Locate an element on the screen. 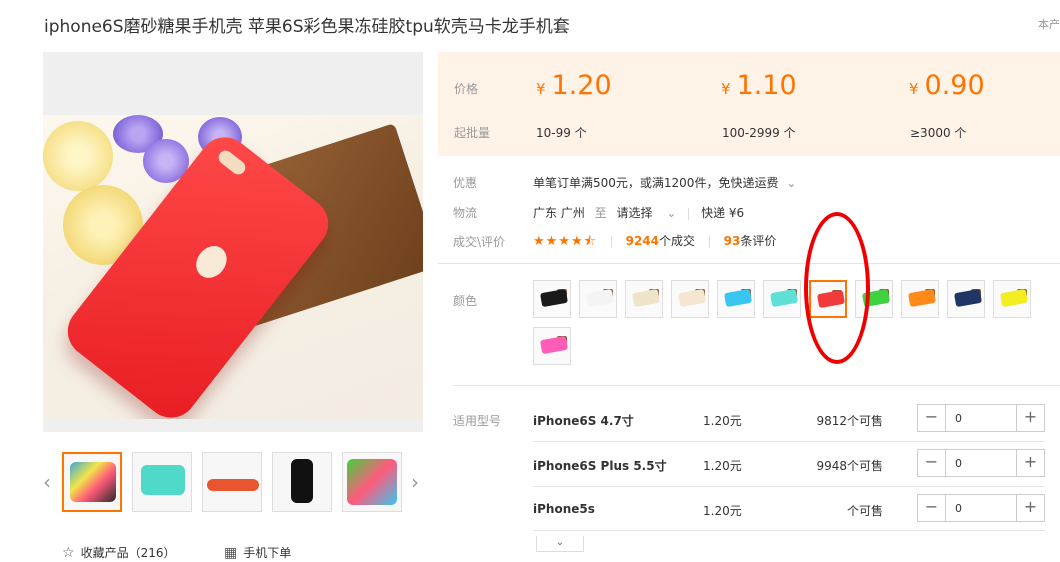 The image size is (1060, 562). logistics-info: 广东 广州 至 请选择 ⌄ 快递 ¥6 is located at coordinates (638, 212).